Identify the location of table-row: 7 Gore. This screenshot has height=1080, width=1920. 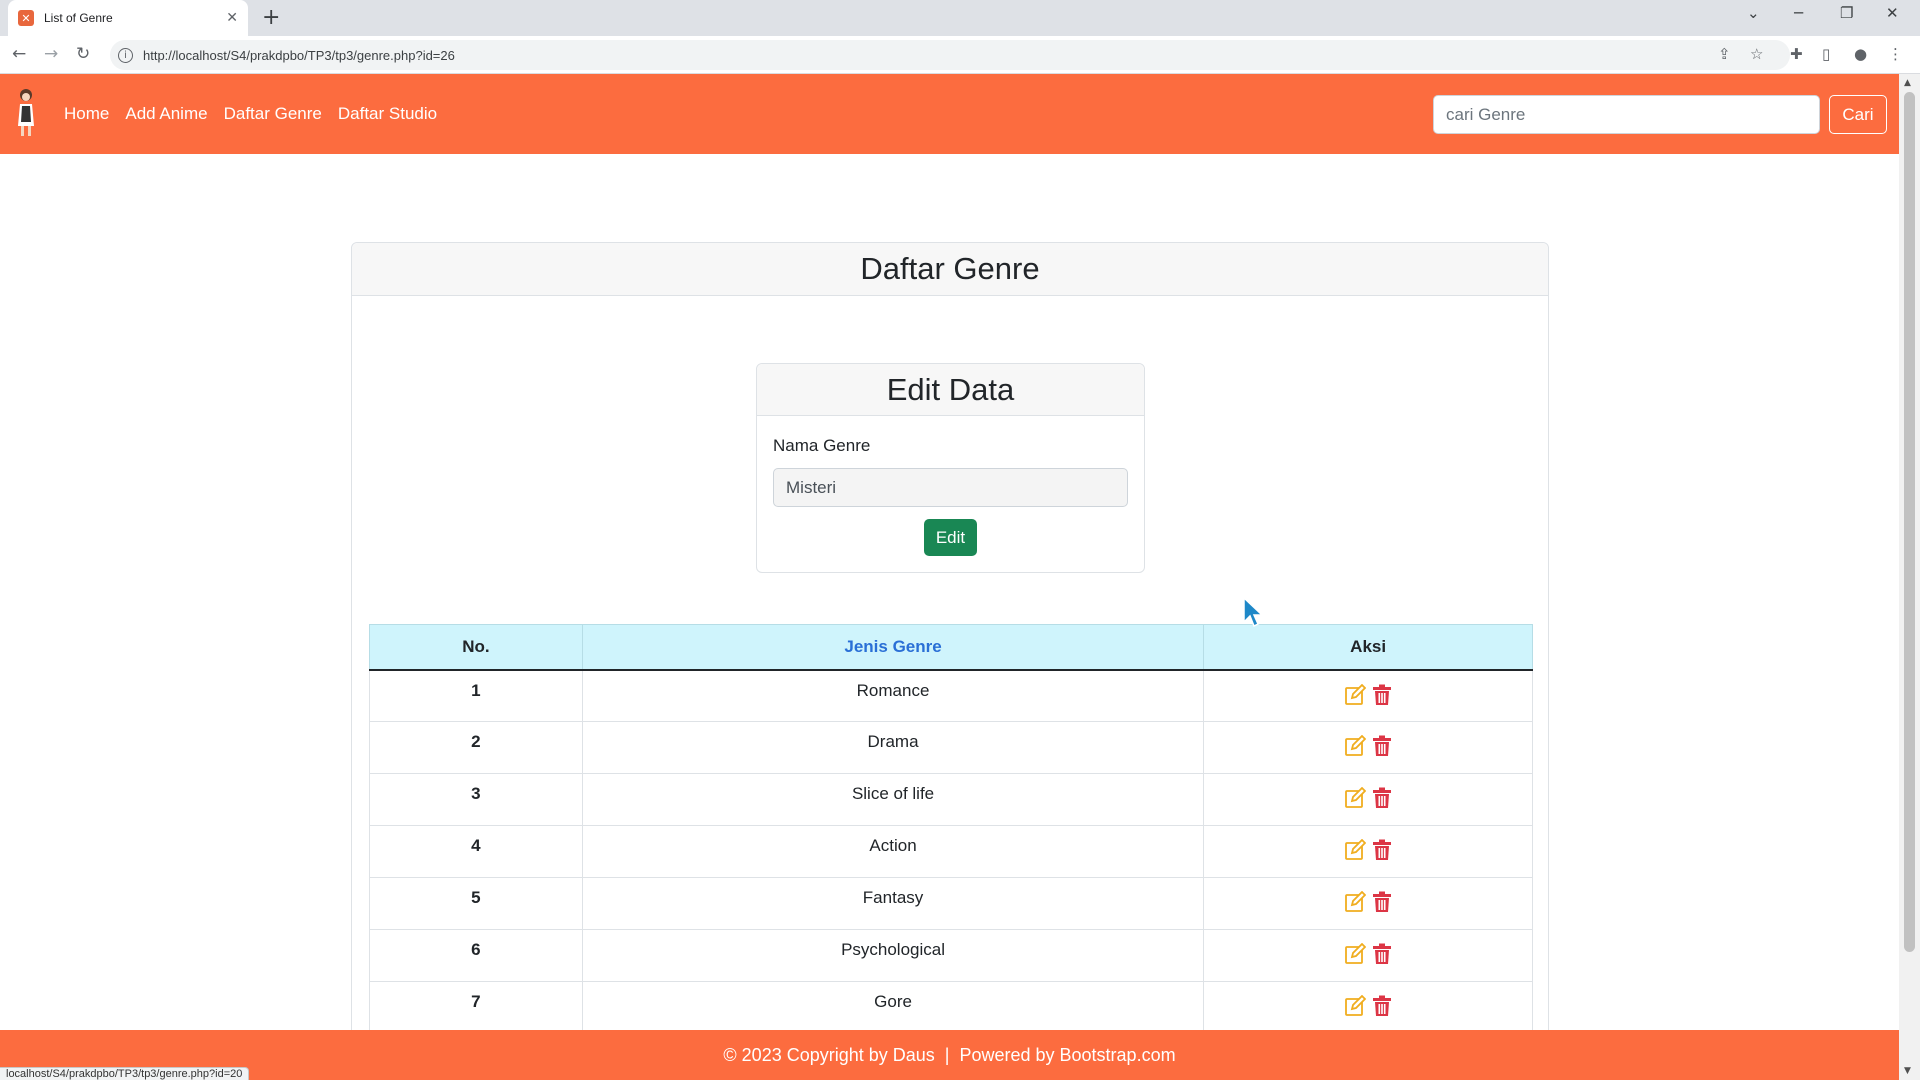
(951, 1007).